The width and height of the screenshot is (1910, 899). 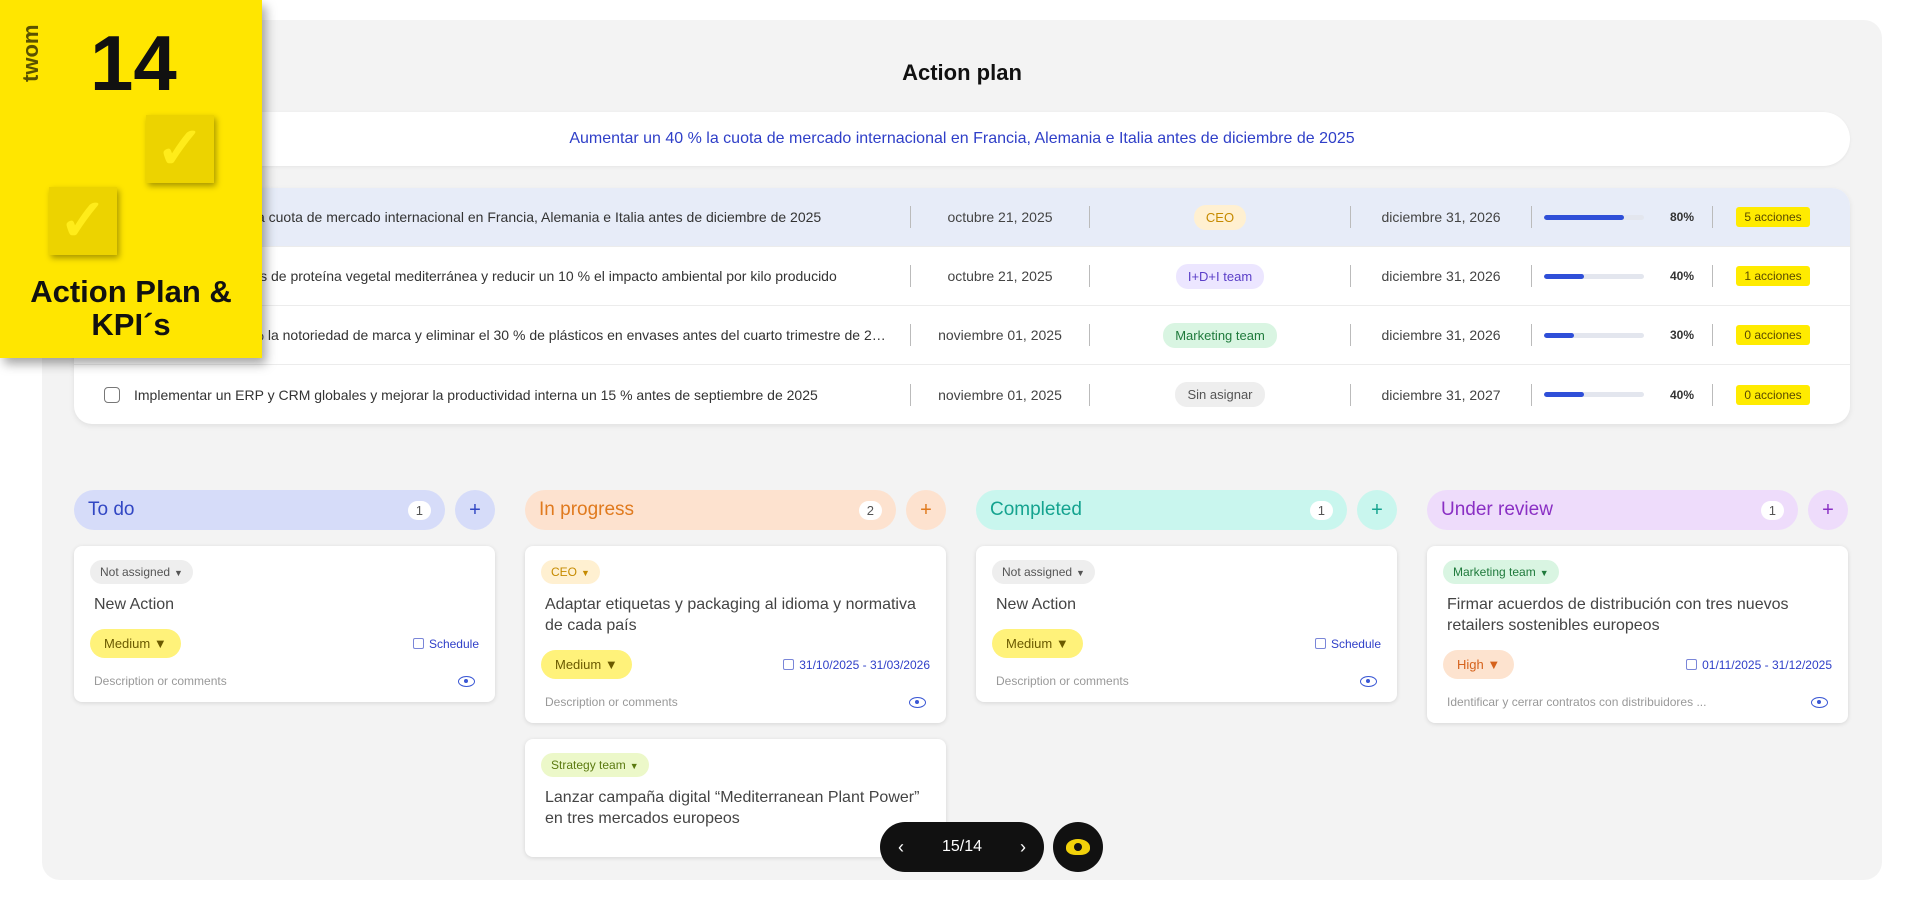 I want to click on column-header: To do 1 +, so click(x=284, y=510).